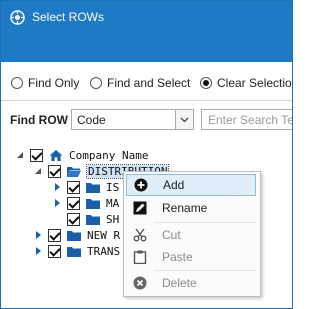  I want to click on tree-node-label: NEW R, so click(104, 235).